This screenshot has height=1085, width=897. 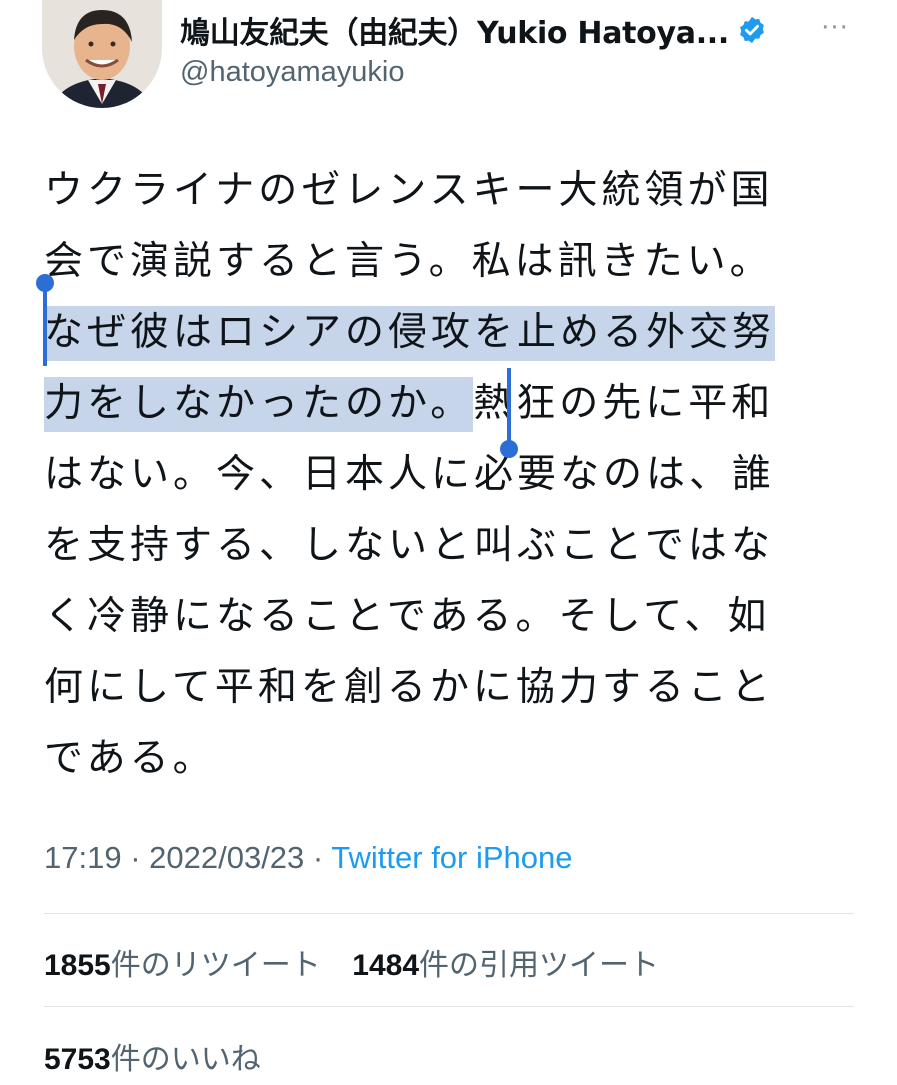 I want to click on quotes-stat: 1484件の引用ツイート, so click(x=505, y=965).